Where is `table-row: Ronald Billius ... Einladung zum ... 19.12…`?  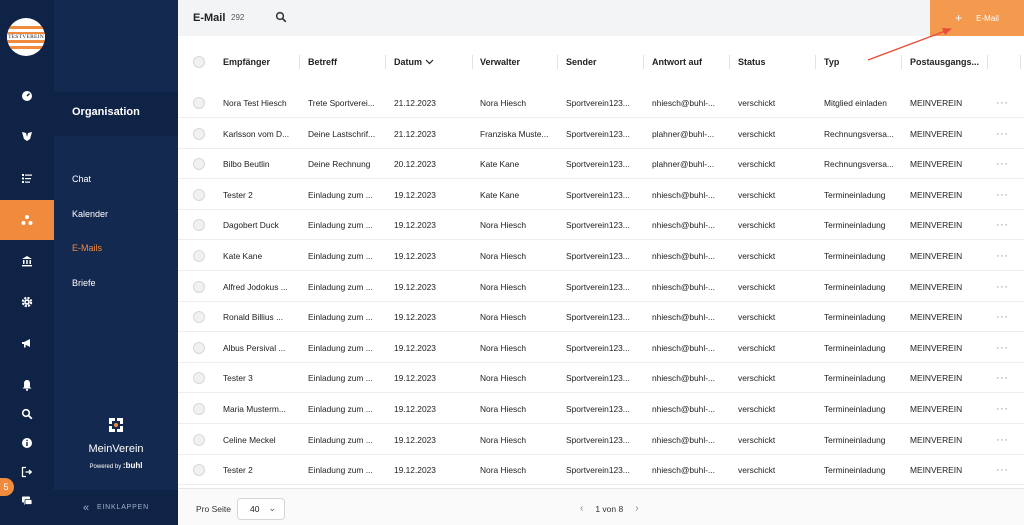 table-row: Ronald Billius ... Einladung zum ... 19.12… is located at coordinates (601, 317).